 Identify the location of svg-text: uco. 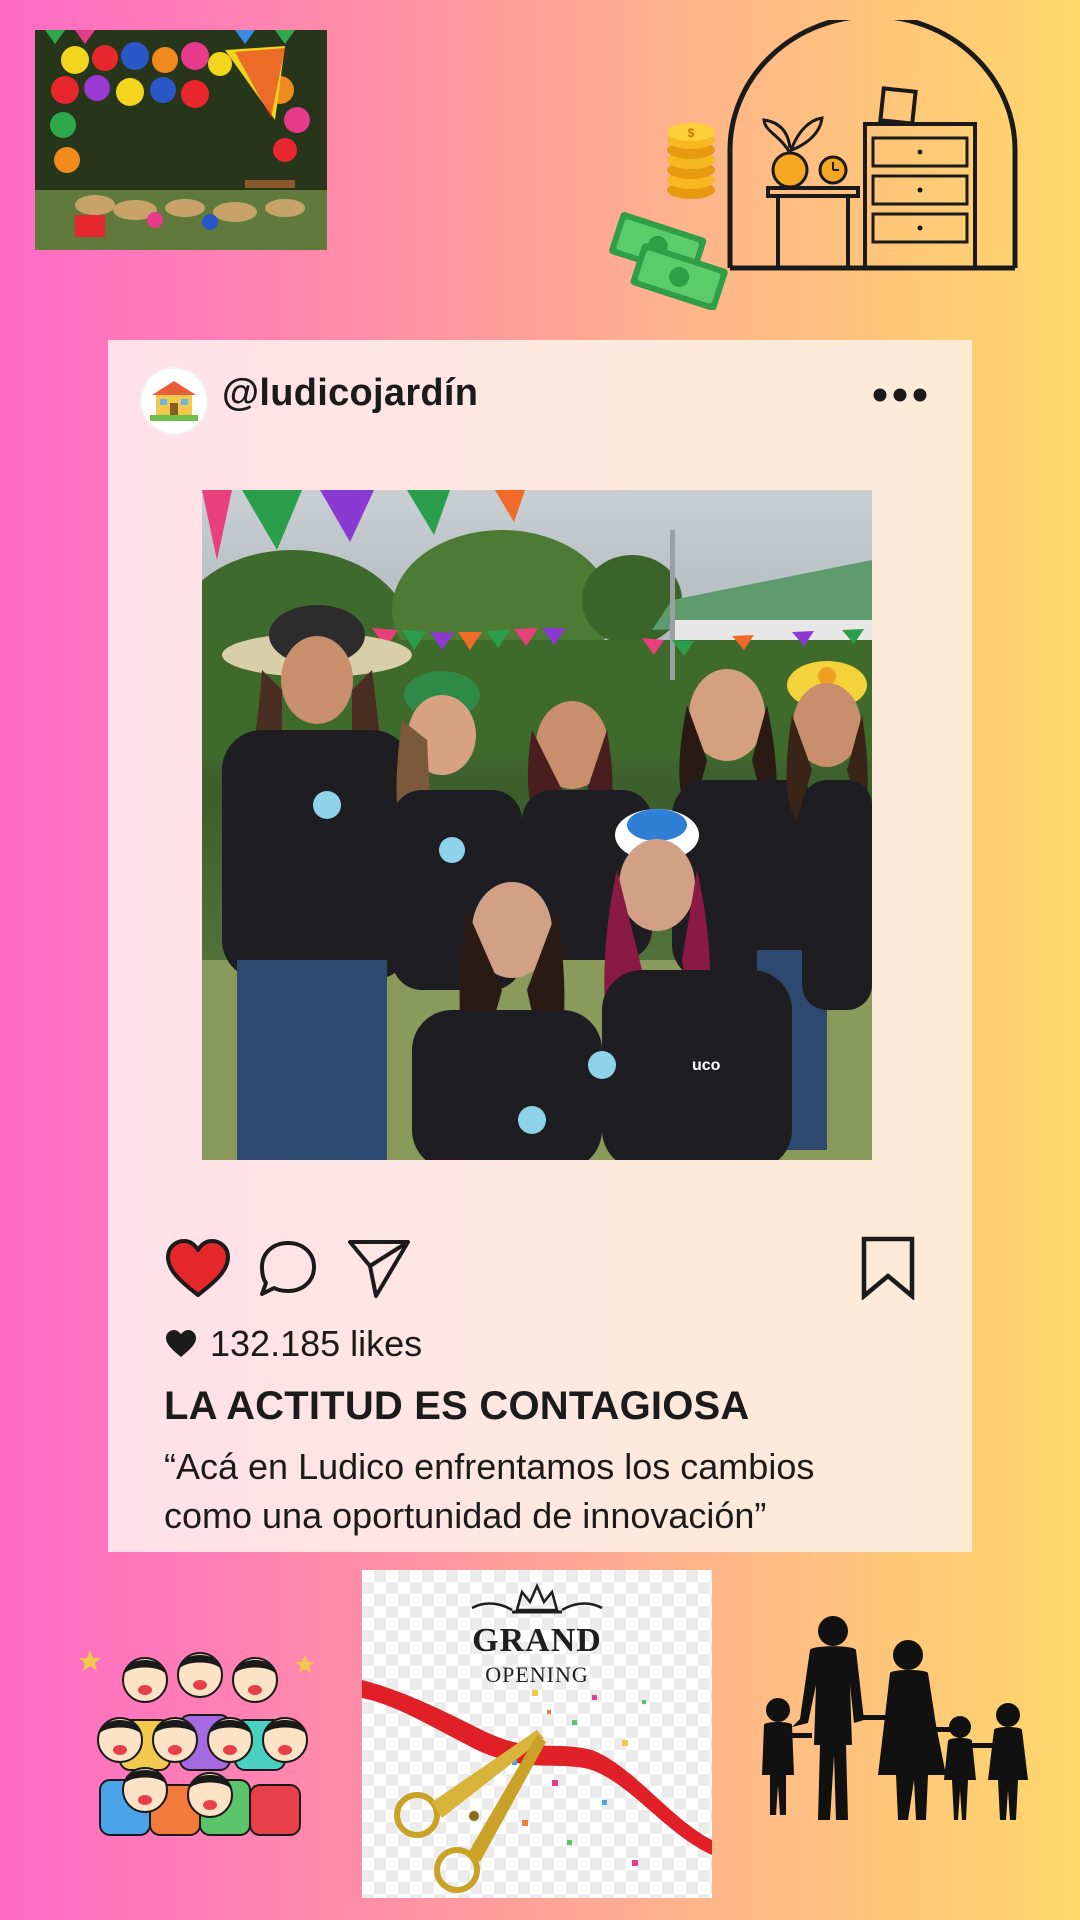
(706, 1065).